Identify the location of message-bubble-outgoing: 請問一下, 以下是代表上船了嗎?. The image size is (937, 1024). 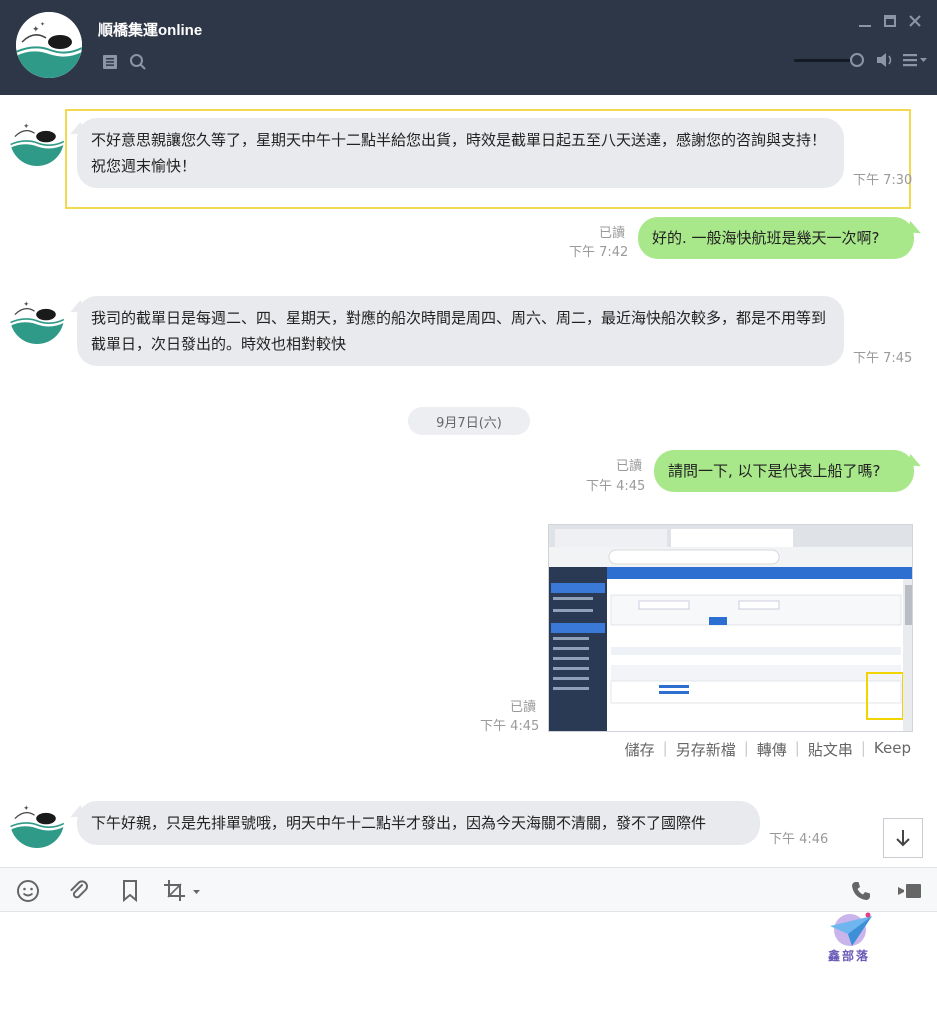
(784, 471).